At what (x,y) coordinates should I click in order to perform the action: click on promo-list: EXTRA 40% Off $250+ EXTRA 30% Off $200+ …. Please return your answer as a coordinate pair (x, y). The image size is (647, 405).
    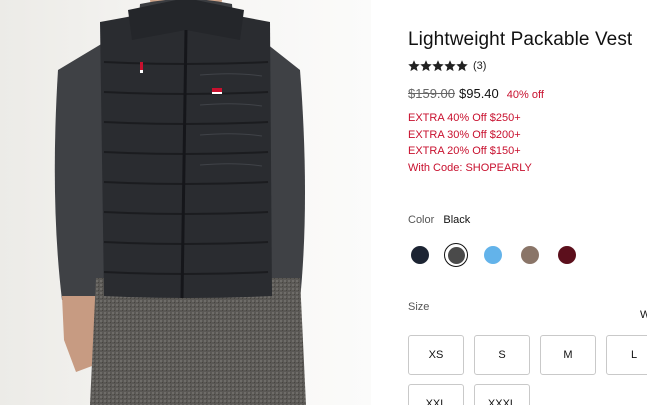
    Looking at the image, I should click on (470, 143).